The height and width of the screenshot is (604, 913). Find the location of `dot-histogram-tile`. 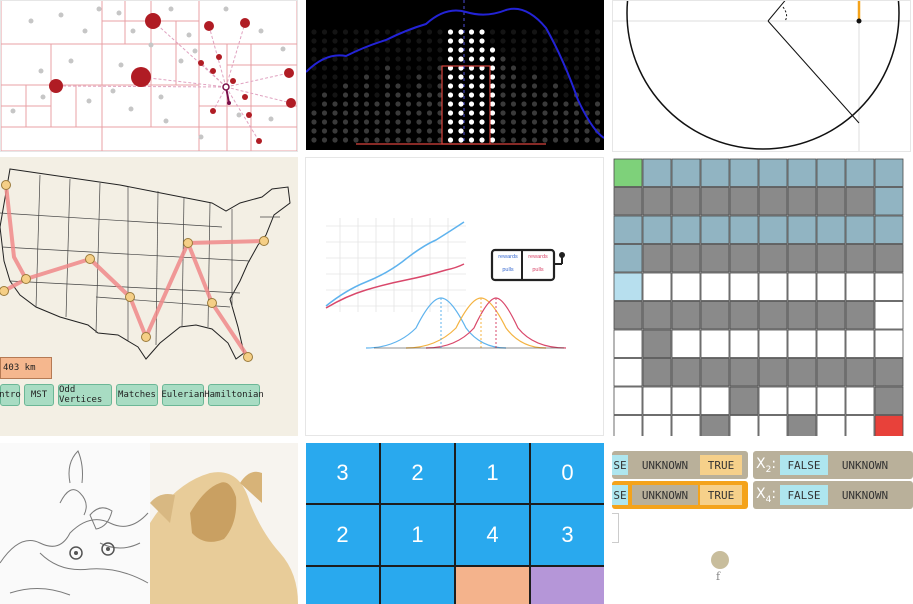

dot-histogram-tile is located at coordinates (455, 75).